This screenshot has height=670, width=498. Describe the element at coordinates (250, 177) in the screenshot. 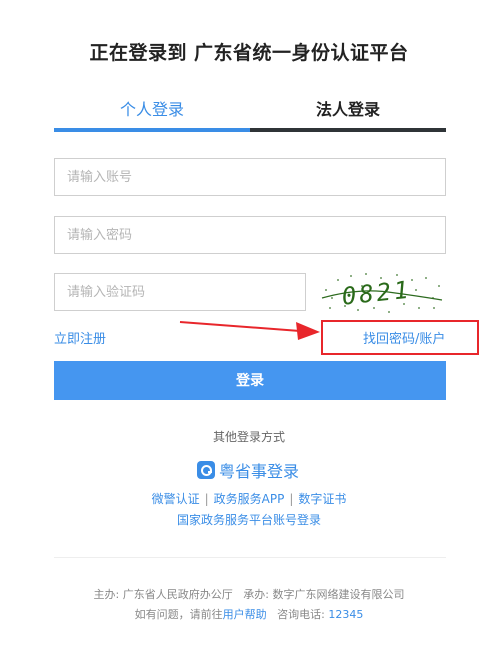

I see `account-input` at that location.